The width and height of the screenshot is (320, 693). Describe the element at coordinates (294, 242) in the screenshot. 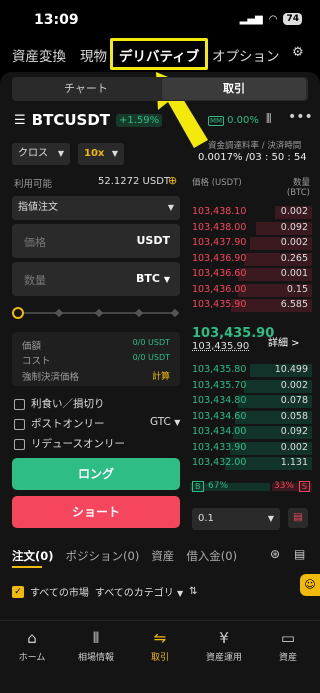

I see `ob-qty: 0.002` at that location.